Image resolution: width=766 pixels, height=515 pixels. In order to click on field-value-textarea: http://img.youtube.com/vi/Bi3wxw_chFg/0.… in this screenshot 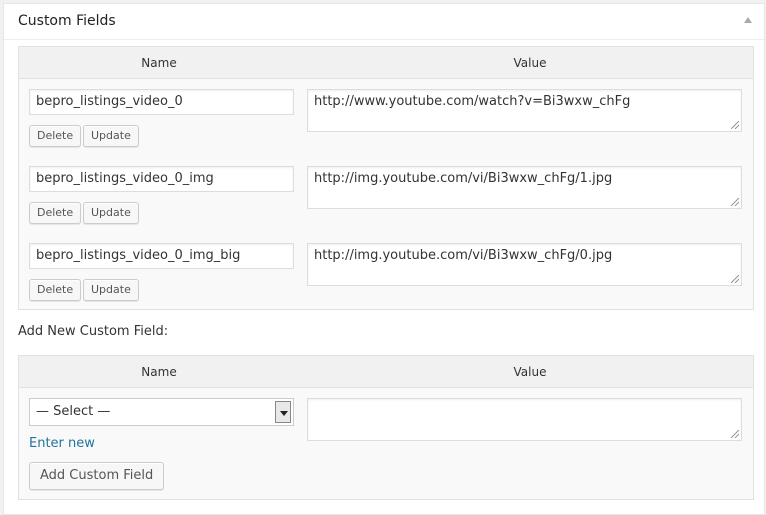, I will do `click(524, 264)`.